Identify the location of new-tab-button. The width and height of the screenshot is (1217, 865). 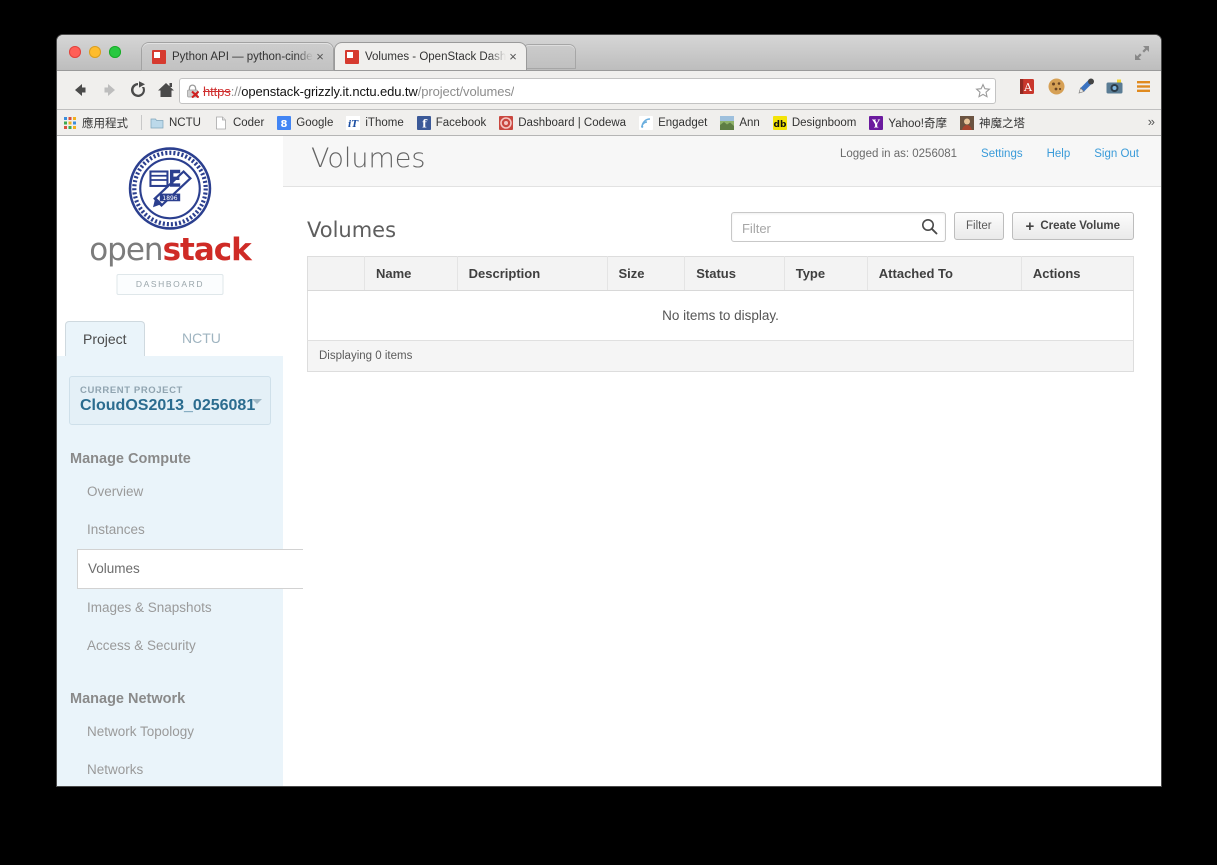
(549, 56).